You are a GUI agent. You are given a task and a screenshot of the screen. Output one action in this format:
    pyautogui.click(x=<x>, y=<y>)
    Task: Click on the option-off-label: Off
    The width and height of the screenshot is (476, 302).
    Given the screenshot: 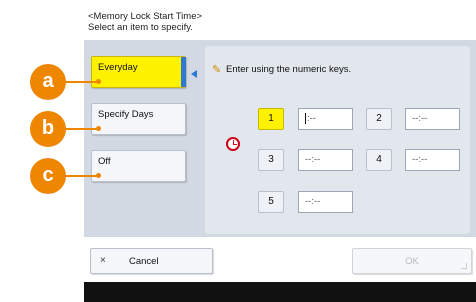 What is the action you would take?
    pyautogui.click(x=104, y=161)
    